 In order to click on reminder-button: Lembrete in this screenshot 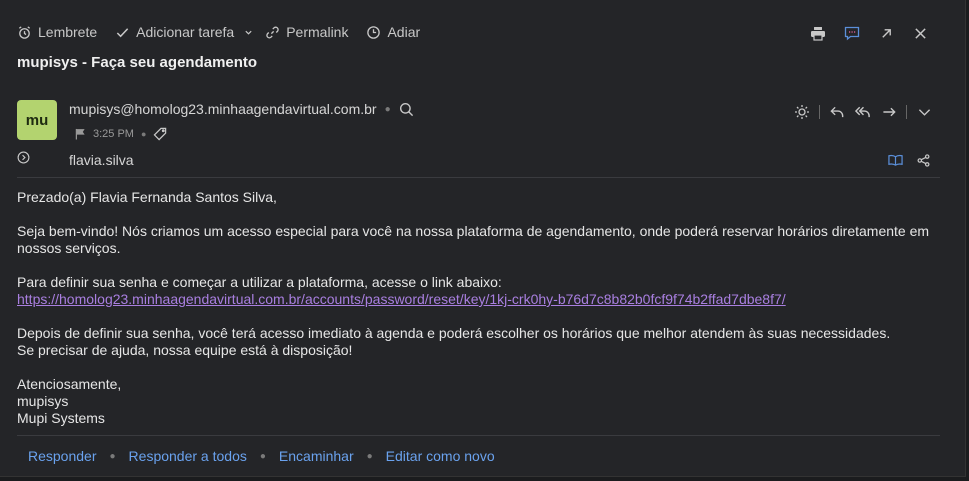, I will do `click(57, 32)`.